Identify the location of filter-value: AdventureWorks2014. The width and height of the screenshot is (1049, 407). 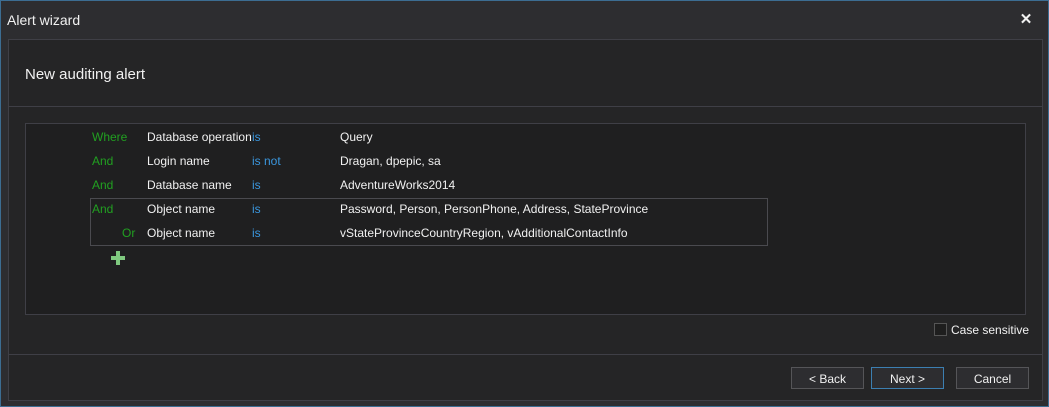
(397, 185).